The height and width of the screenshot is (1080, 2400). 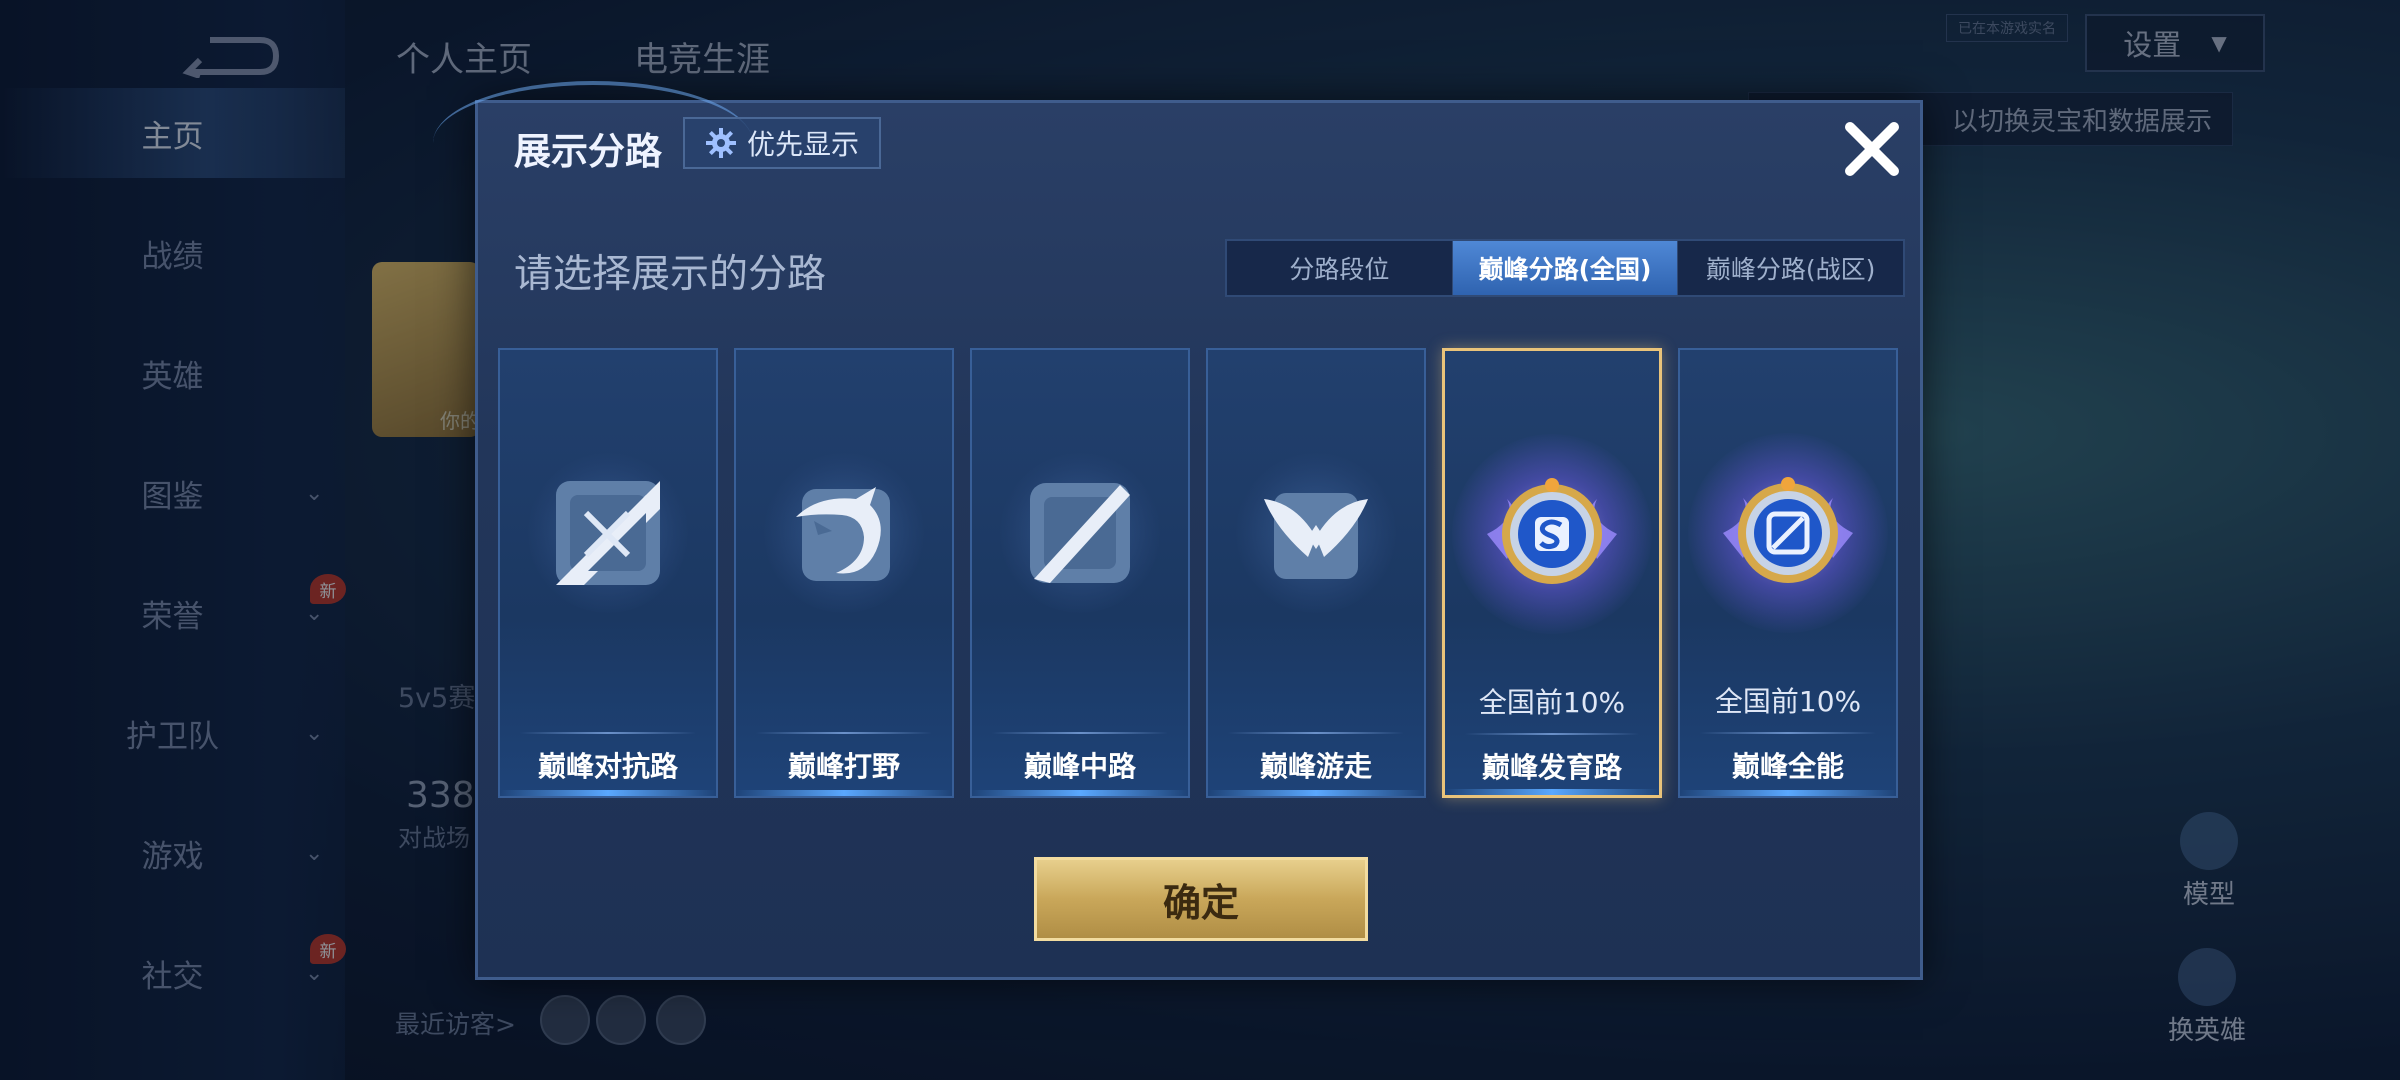 I want to click on clash-lane-icon, so click(x=608, y=533).